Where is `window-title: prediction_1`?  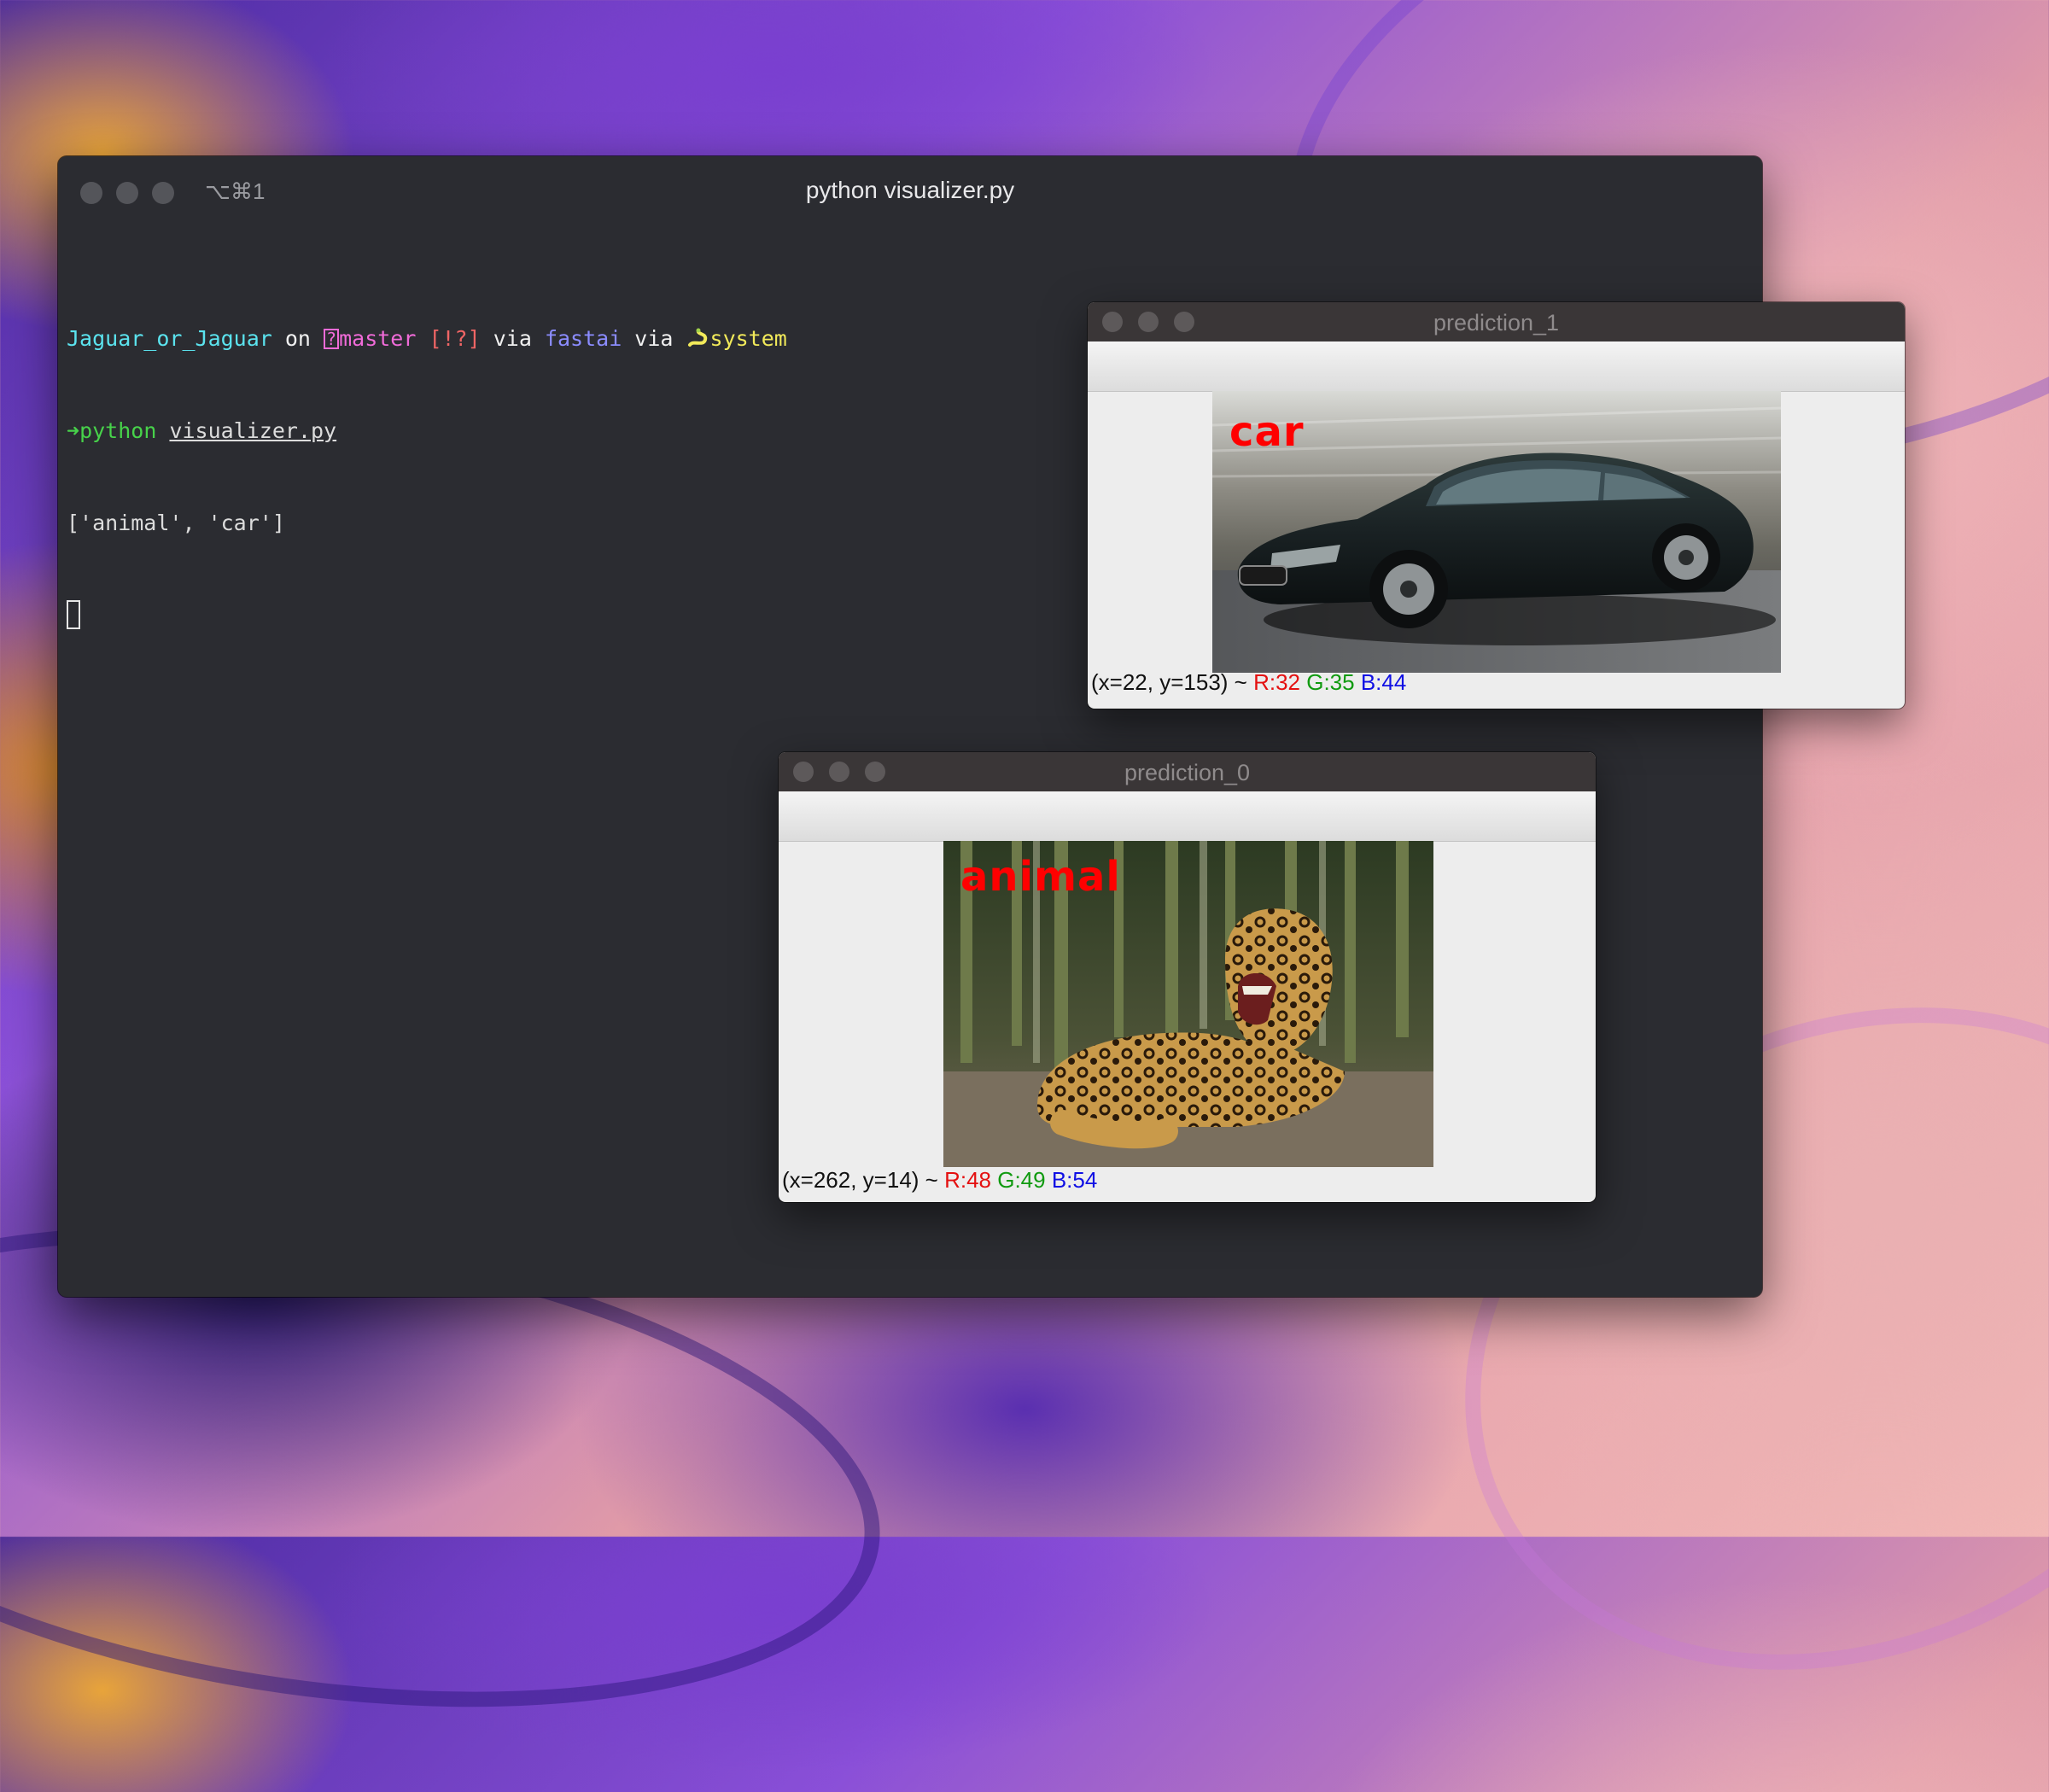
window-title: prediction_1 is located at coordinates (1496, 323).